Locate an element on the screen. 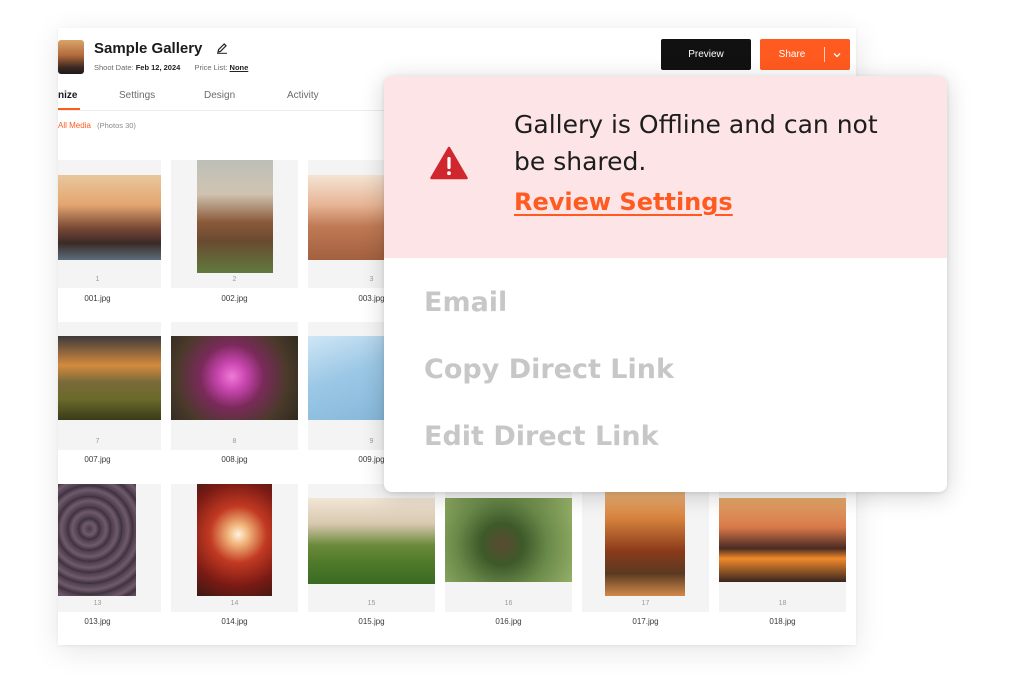 The image size is (1024, 677). photo-filename: 008.jpg is located at coordinates (234, 459).